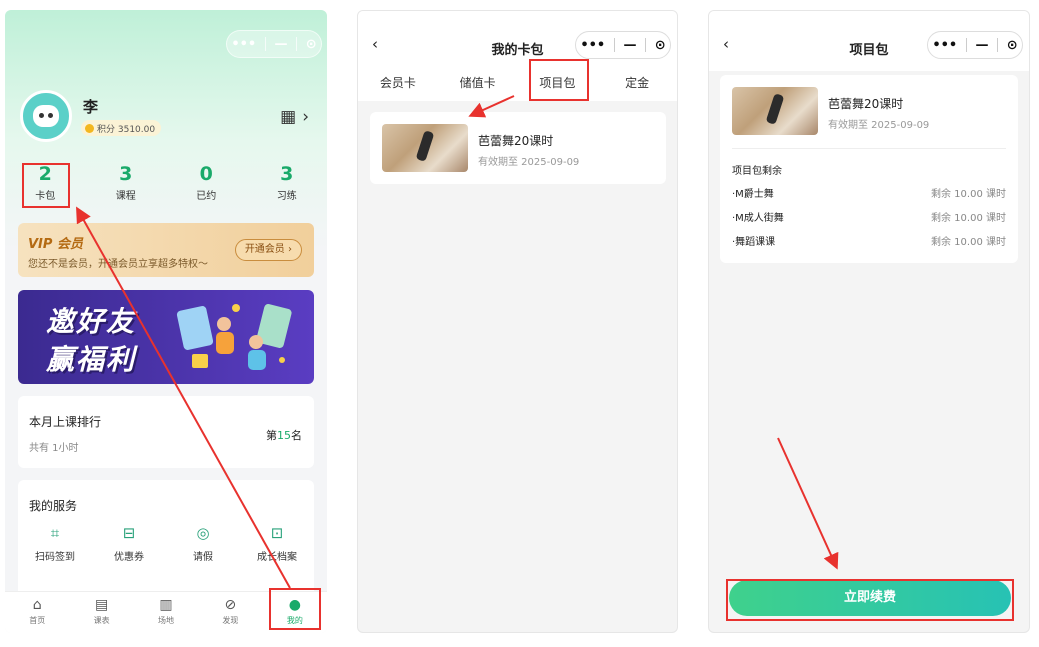 This screenshot has width=1039, height=647. Describe the element at coordinates (129, 533) in the screenshot. I see `coupon-icon: ⊟` at that location.